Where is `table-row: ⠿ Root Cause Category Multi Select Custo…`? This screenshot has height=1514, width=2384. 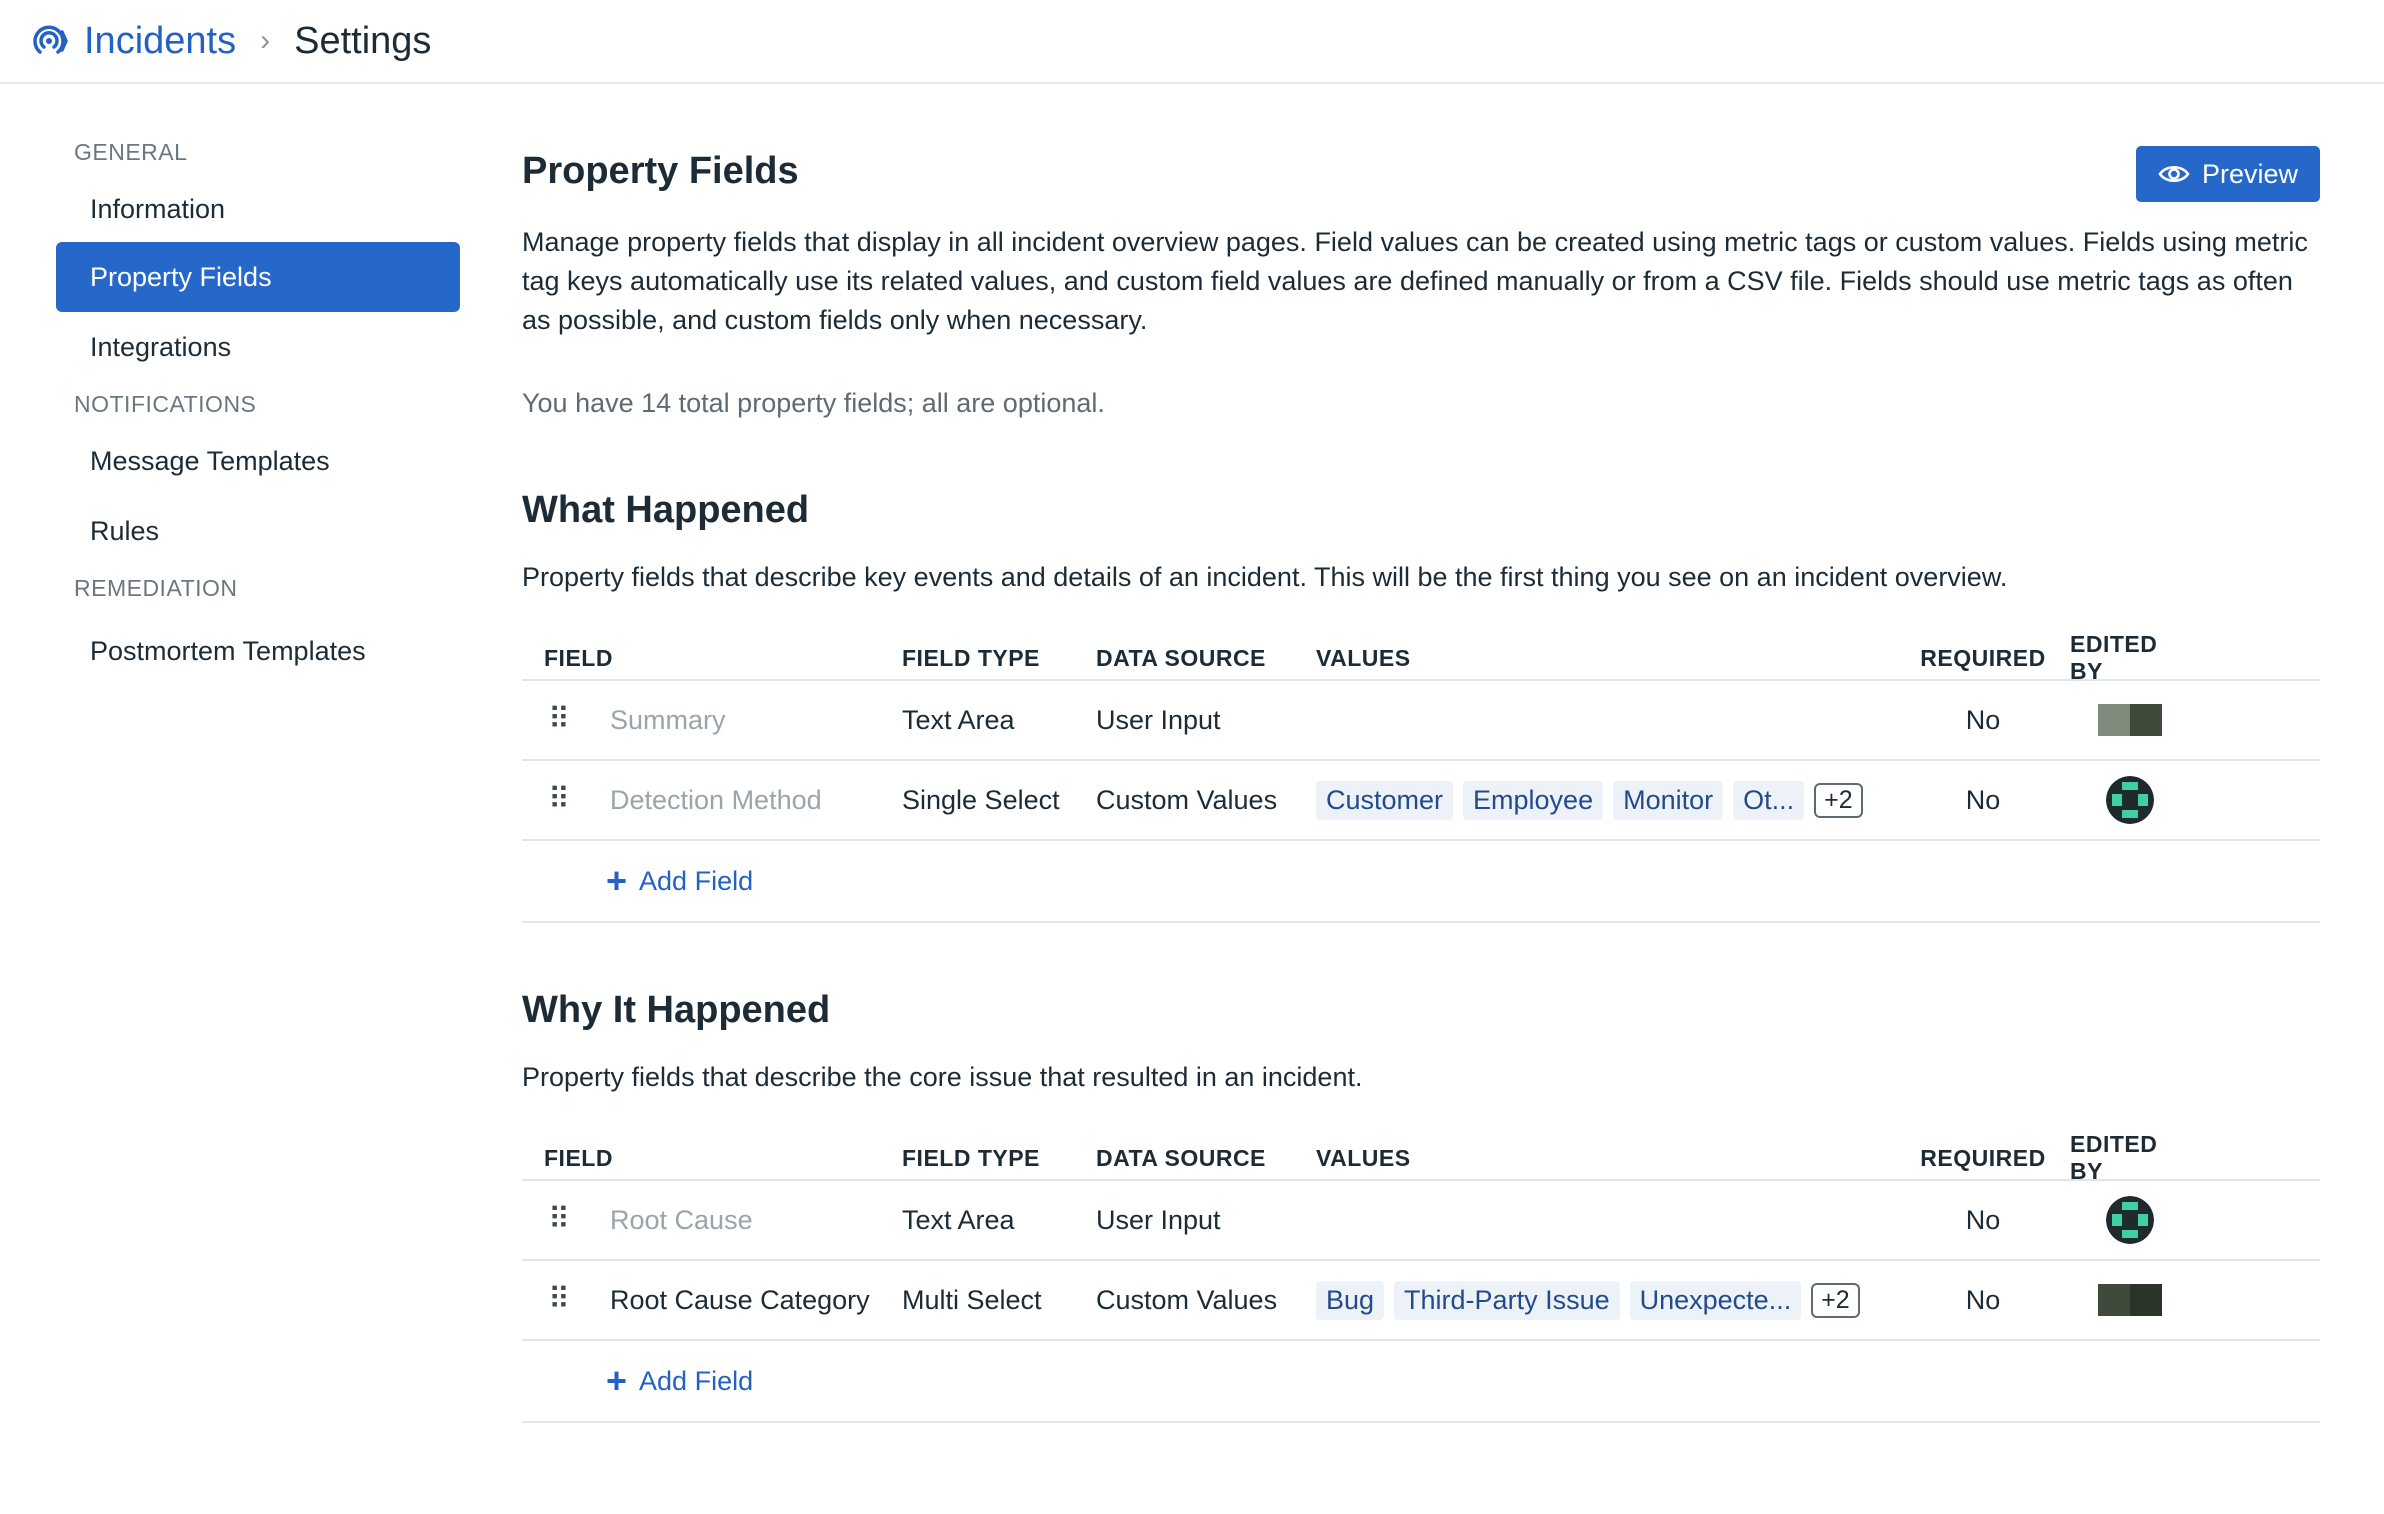
table-row: ⠿ Root Cause Category Multi Select Custo… is located at coordinates (1421, 1301).